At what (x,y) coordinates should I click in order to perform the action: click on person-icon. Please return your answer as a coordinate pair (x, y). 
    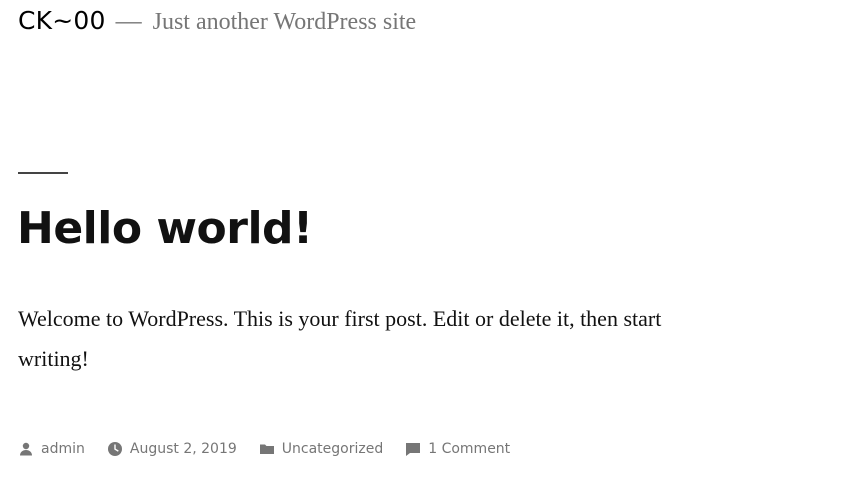
    Looking at the image, I should click on (26, 449).